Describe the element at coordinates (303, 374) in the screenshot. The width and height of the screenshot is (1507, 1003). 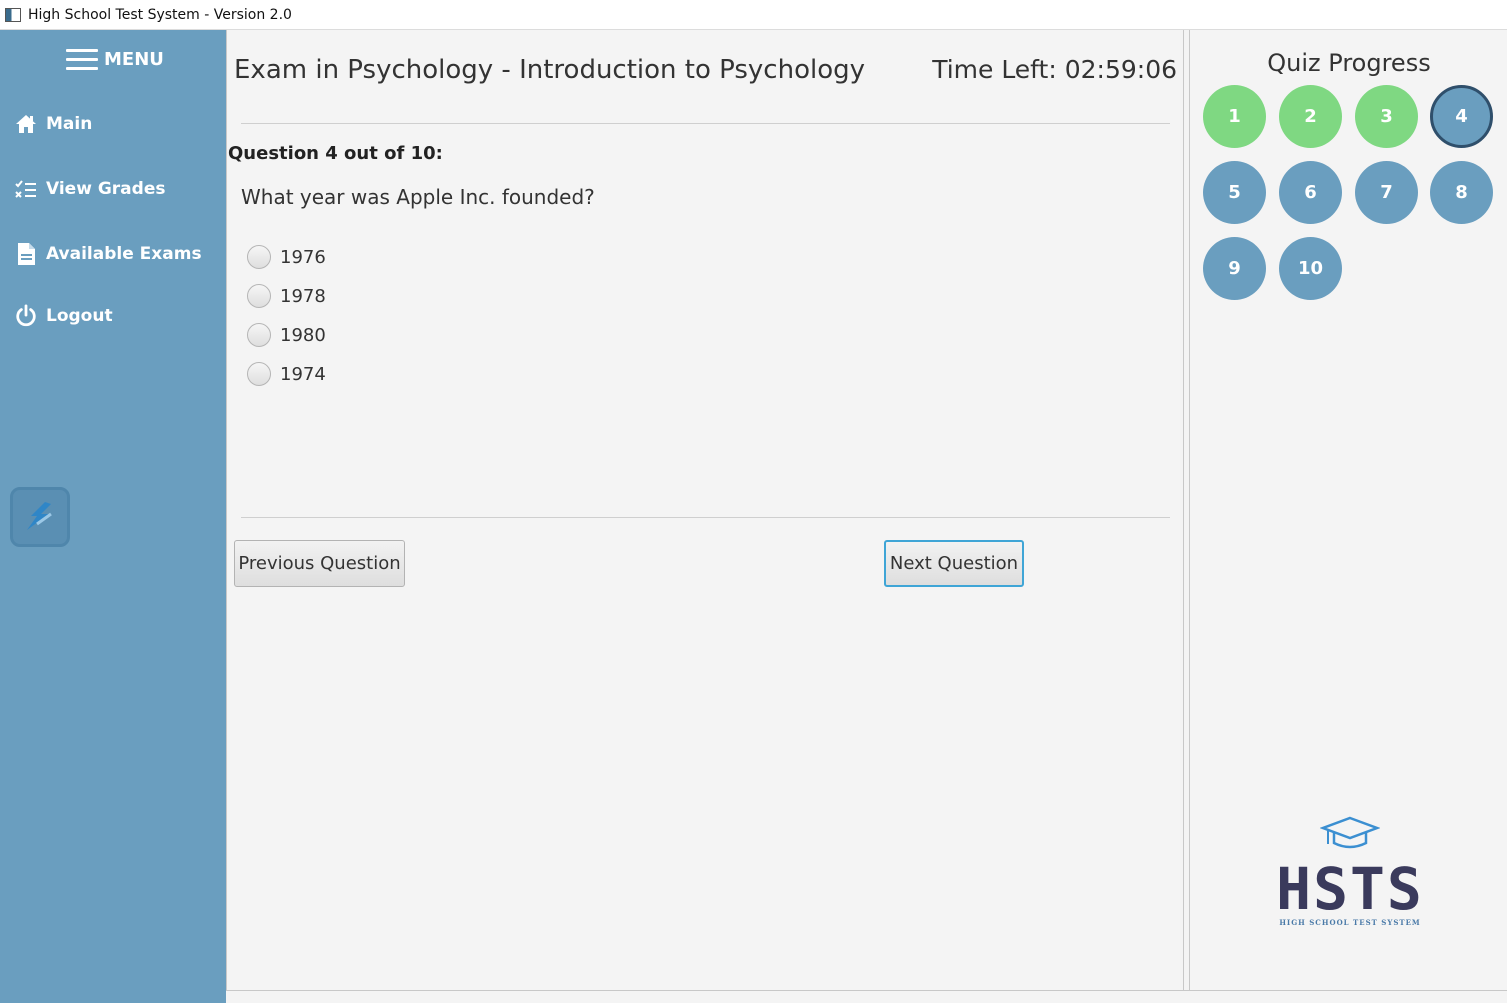
I see `option-label: 1974` at that location.